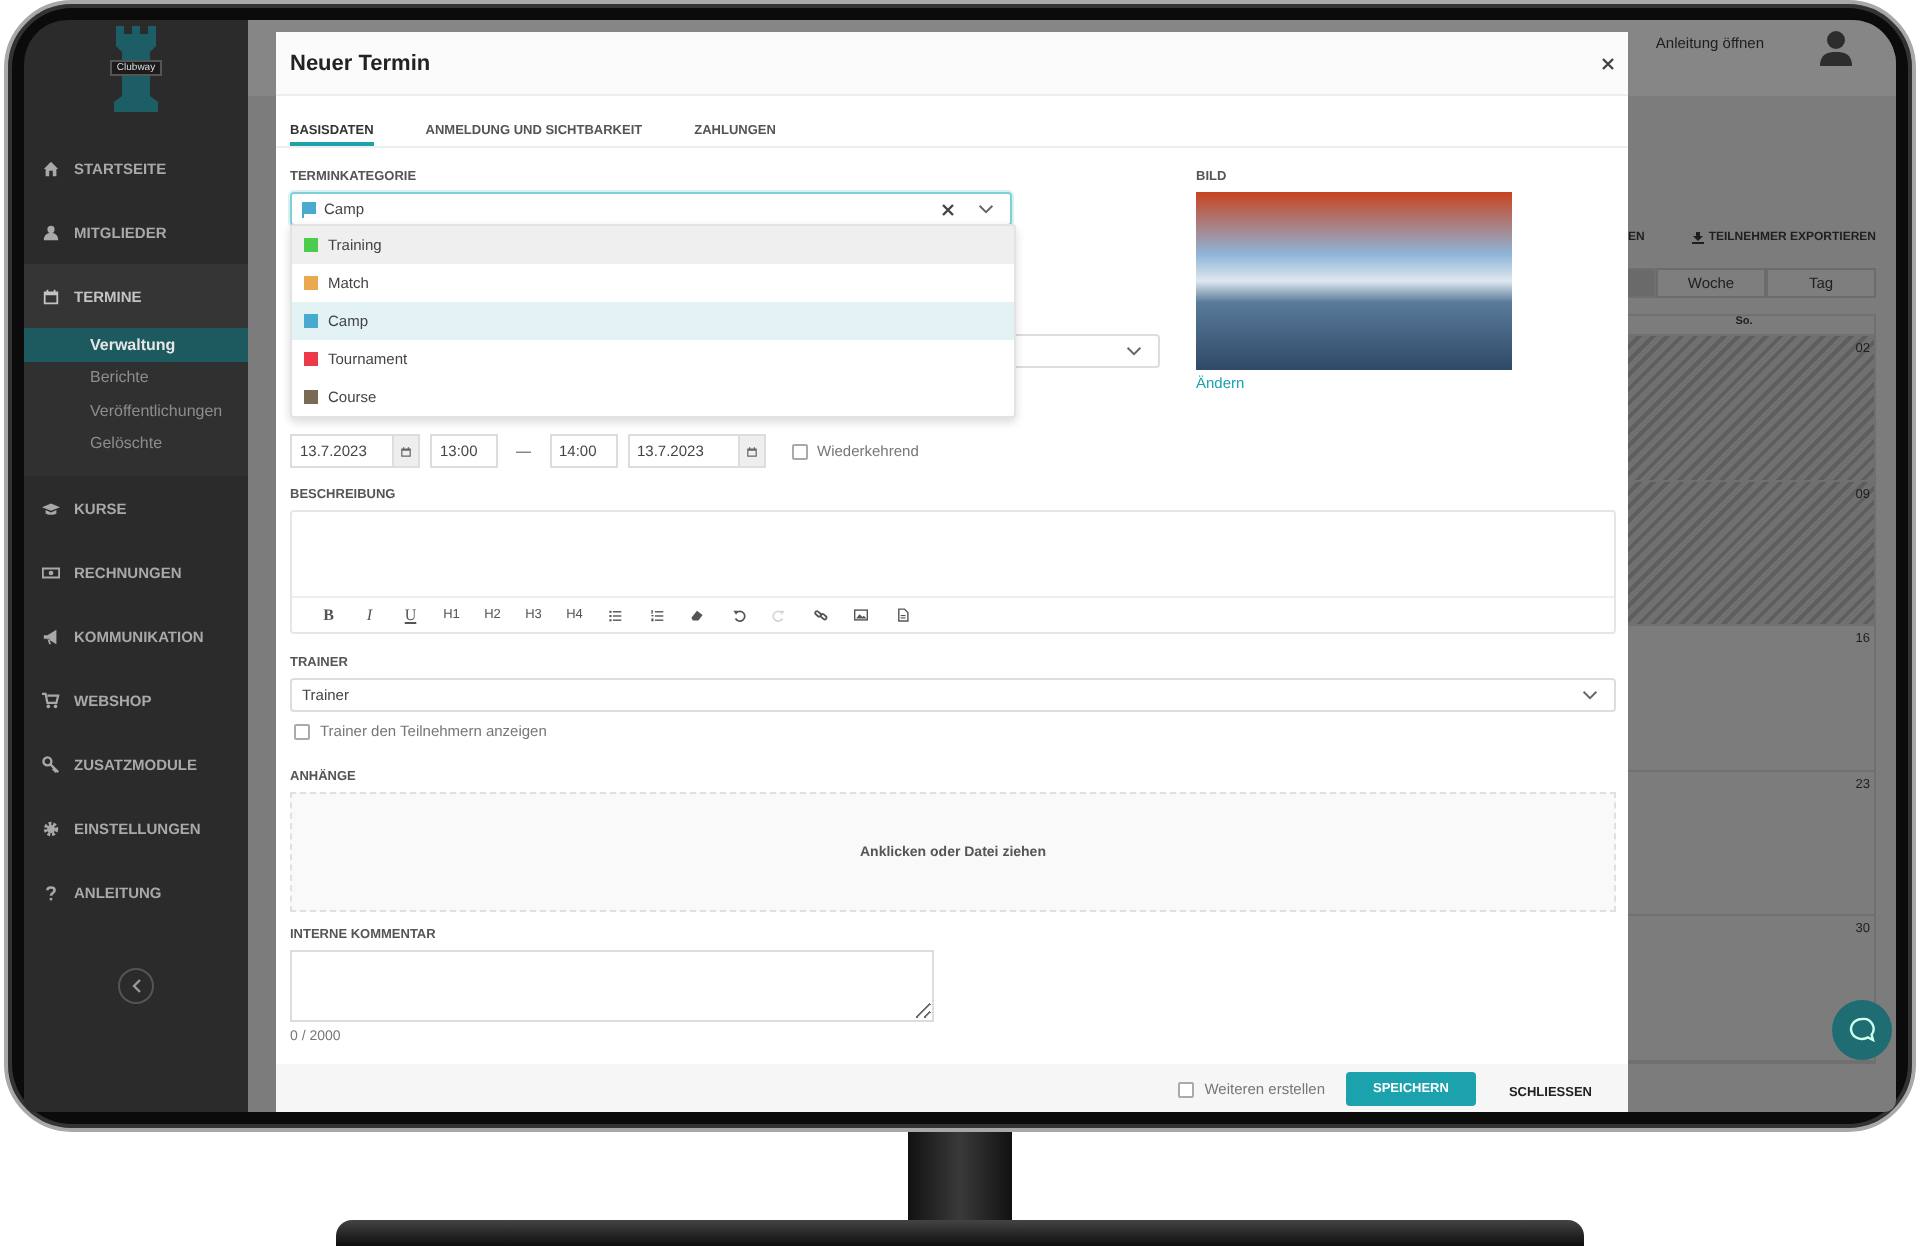  I want to click on format-button: I, so click(369, 615).